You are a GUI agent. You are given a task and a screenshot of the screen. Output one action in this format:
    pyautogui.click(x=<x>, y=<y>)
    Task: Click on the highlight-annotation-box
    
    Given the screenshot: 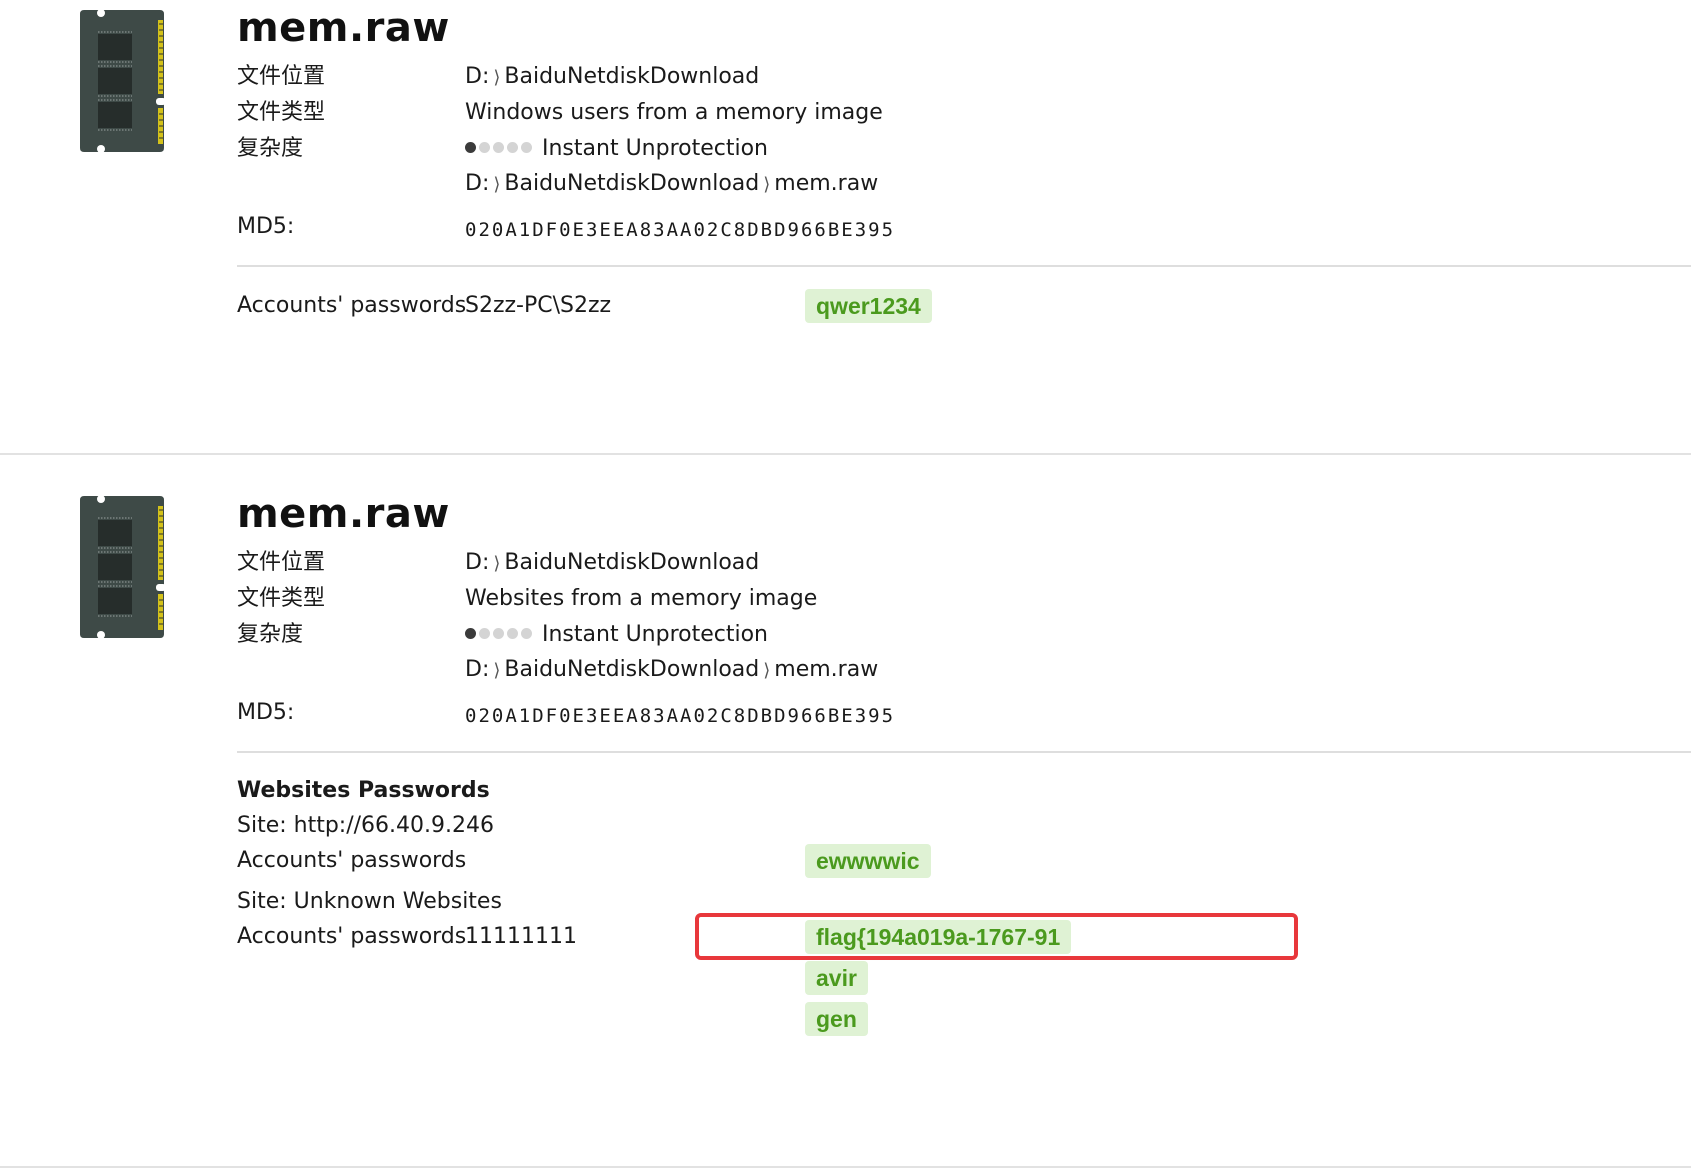 What is the action you would take?
    pyautogui.click(x=996, y=936)
    